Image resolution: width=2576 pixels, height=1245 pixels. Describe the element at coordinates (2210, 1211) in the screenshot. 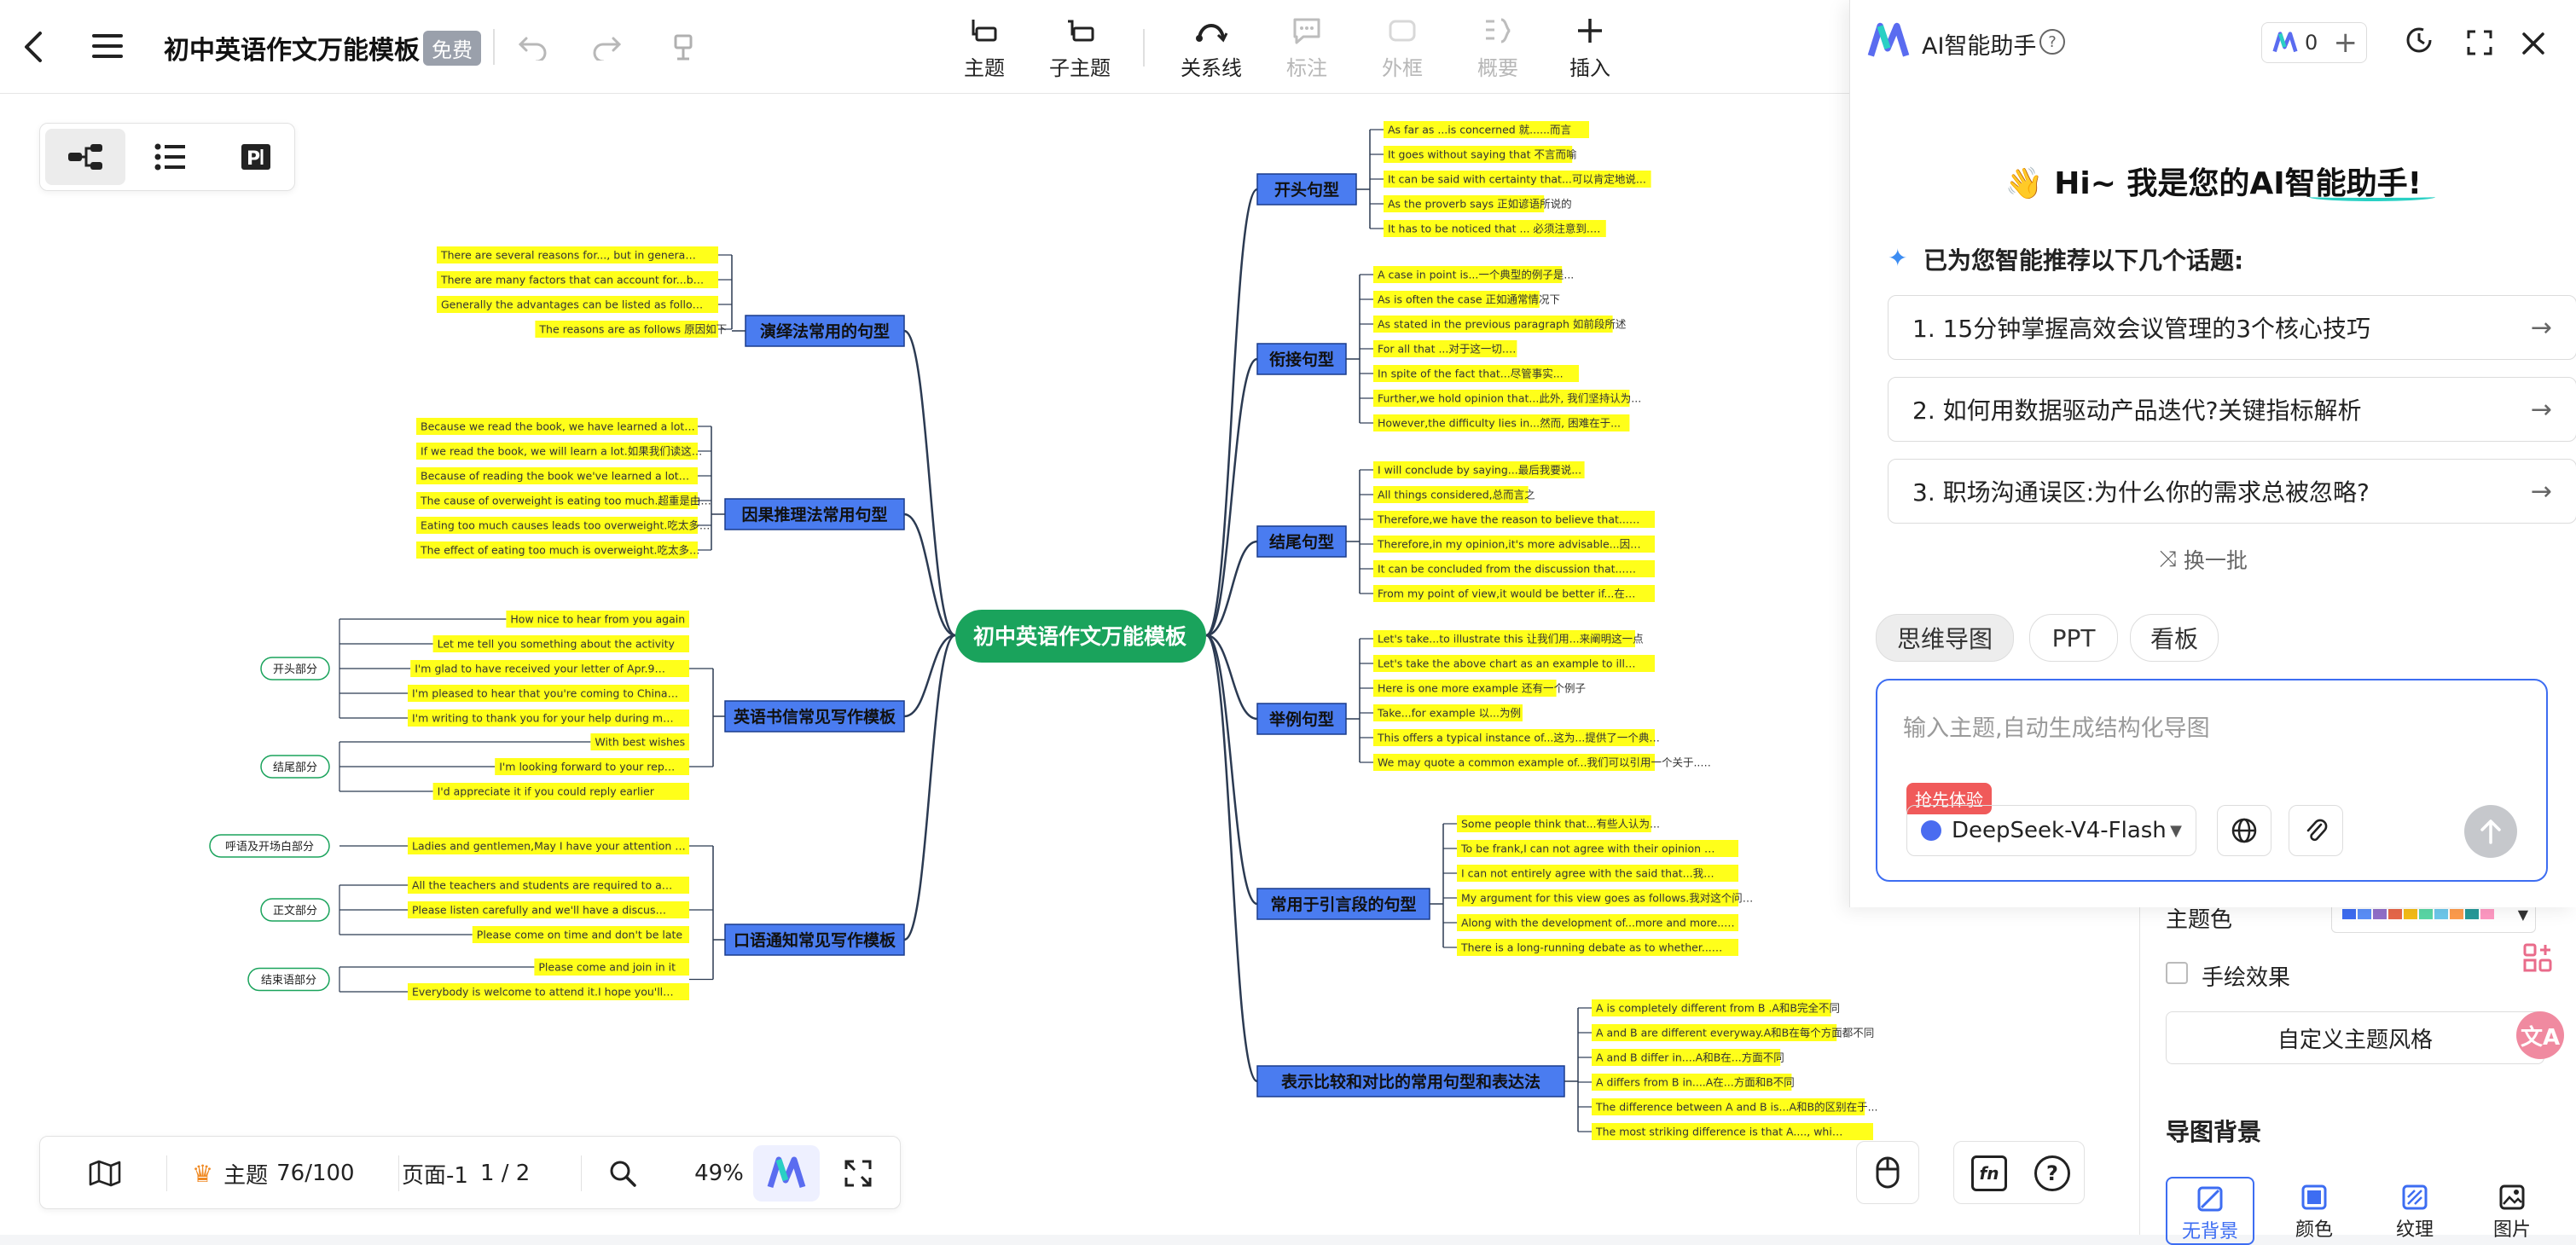

I see `bg-tab-none: 无背景` at that location.